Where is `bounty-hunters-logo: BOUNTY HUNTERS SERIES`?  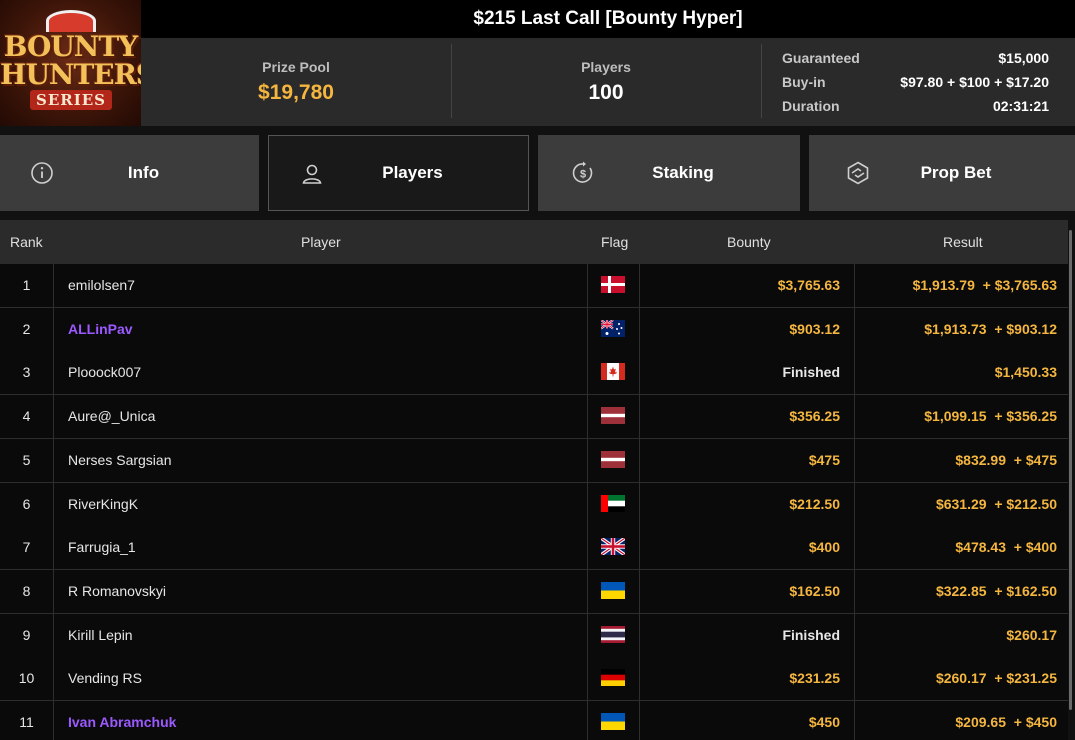 bounty-hunters-logo: BOUNTY HUNTERS SERIES is located at coordinates (70, 63).